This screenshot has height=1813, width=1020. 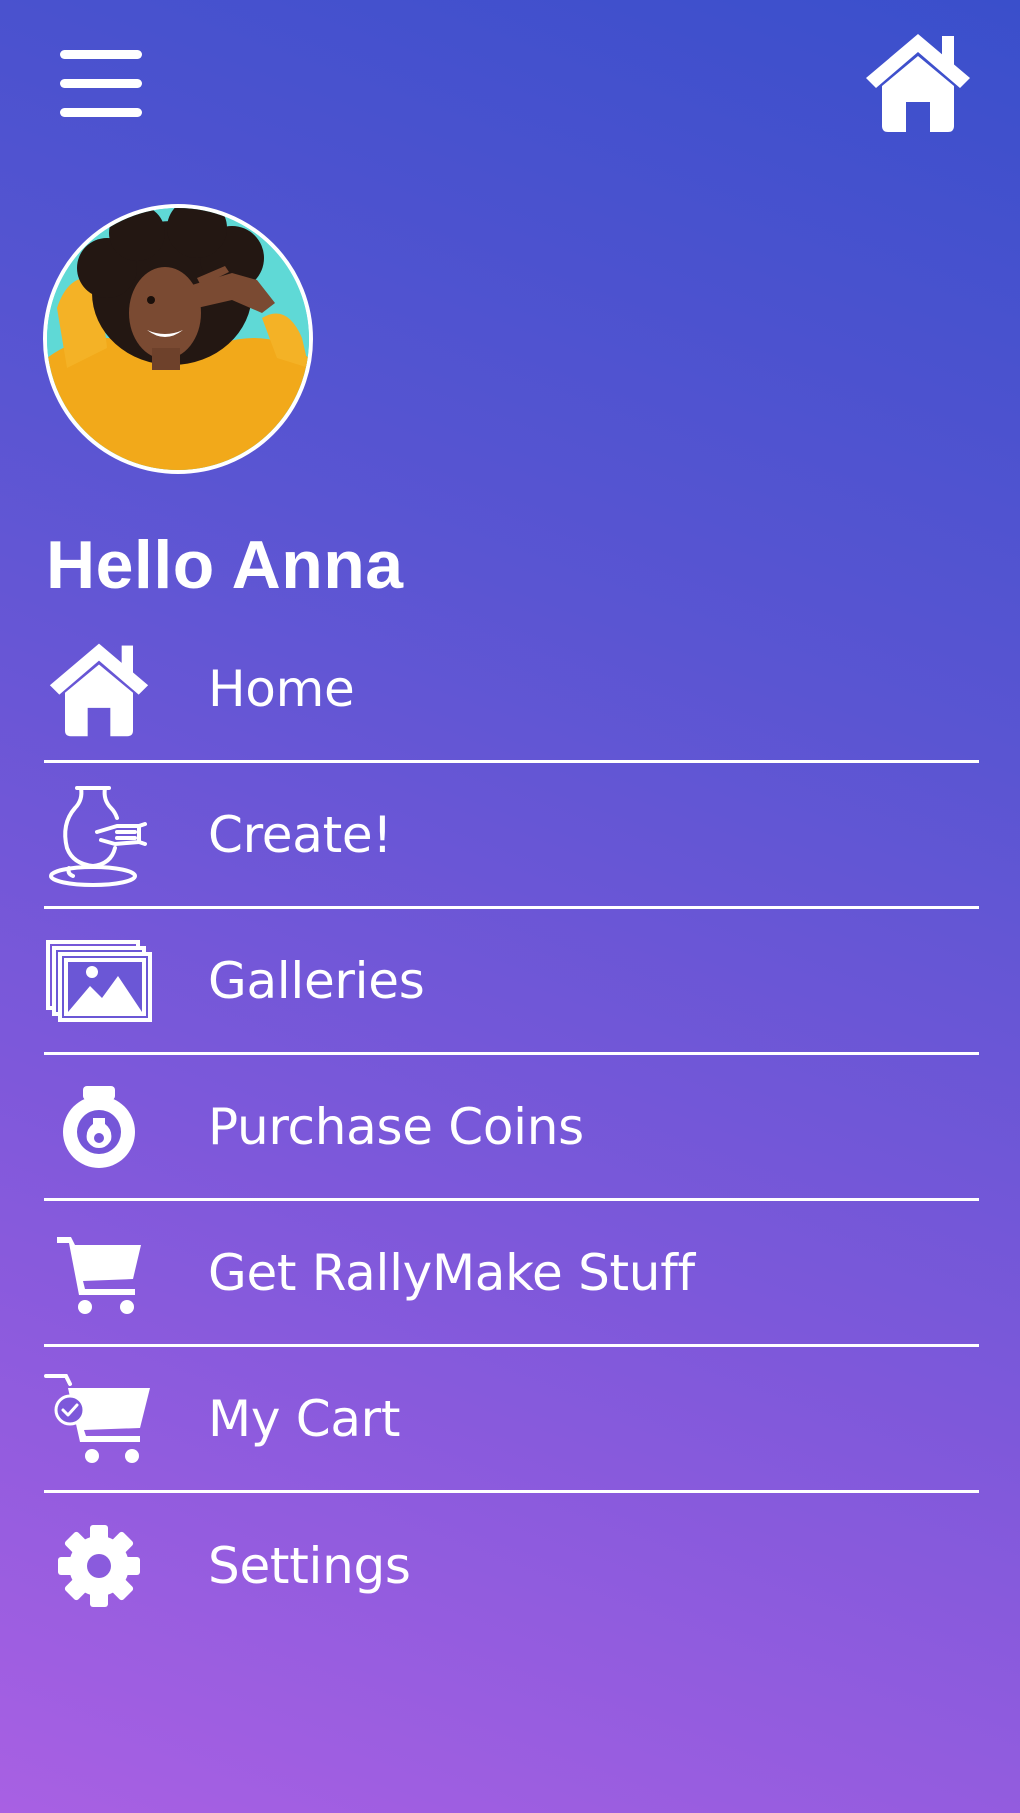 I want to click on gallery-images-icon, so click(x=99, y=980).